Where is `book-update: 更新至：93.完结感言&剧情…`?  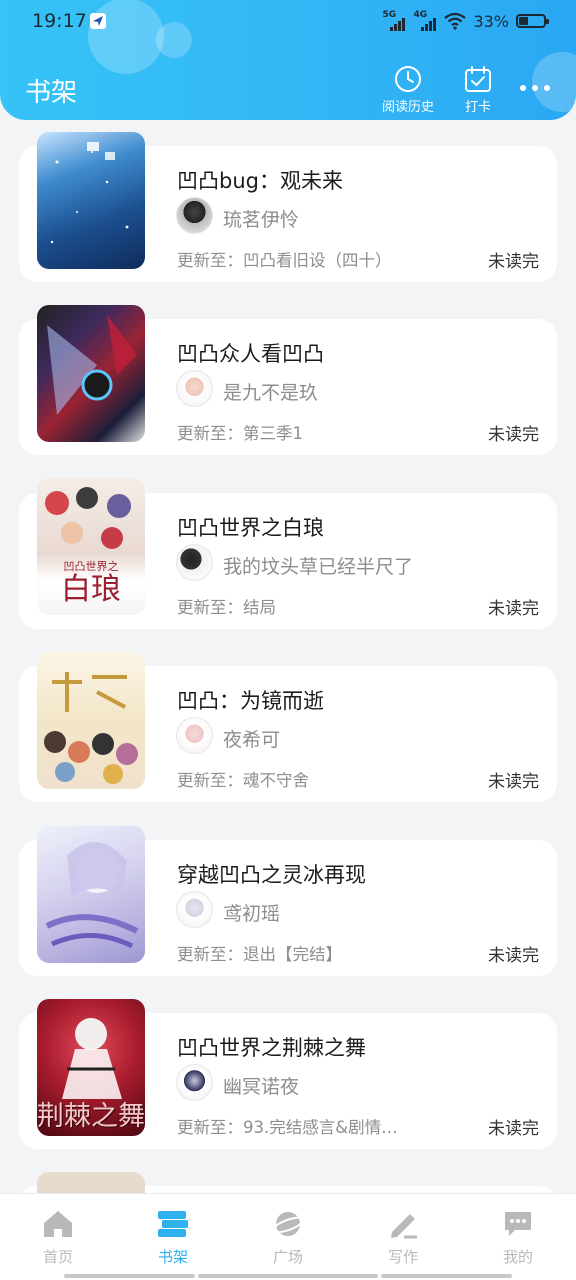
book-update: 更新至：93.完结感言&剧情… is located at coordinates (287, 1127).